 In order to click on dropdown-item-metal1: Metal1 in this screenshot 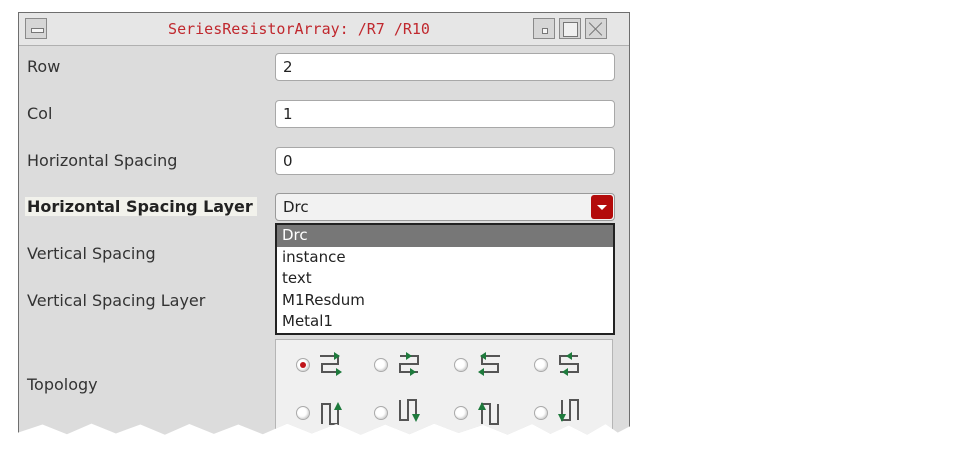, I will do `click(445, 322)`.